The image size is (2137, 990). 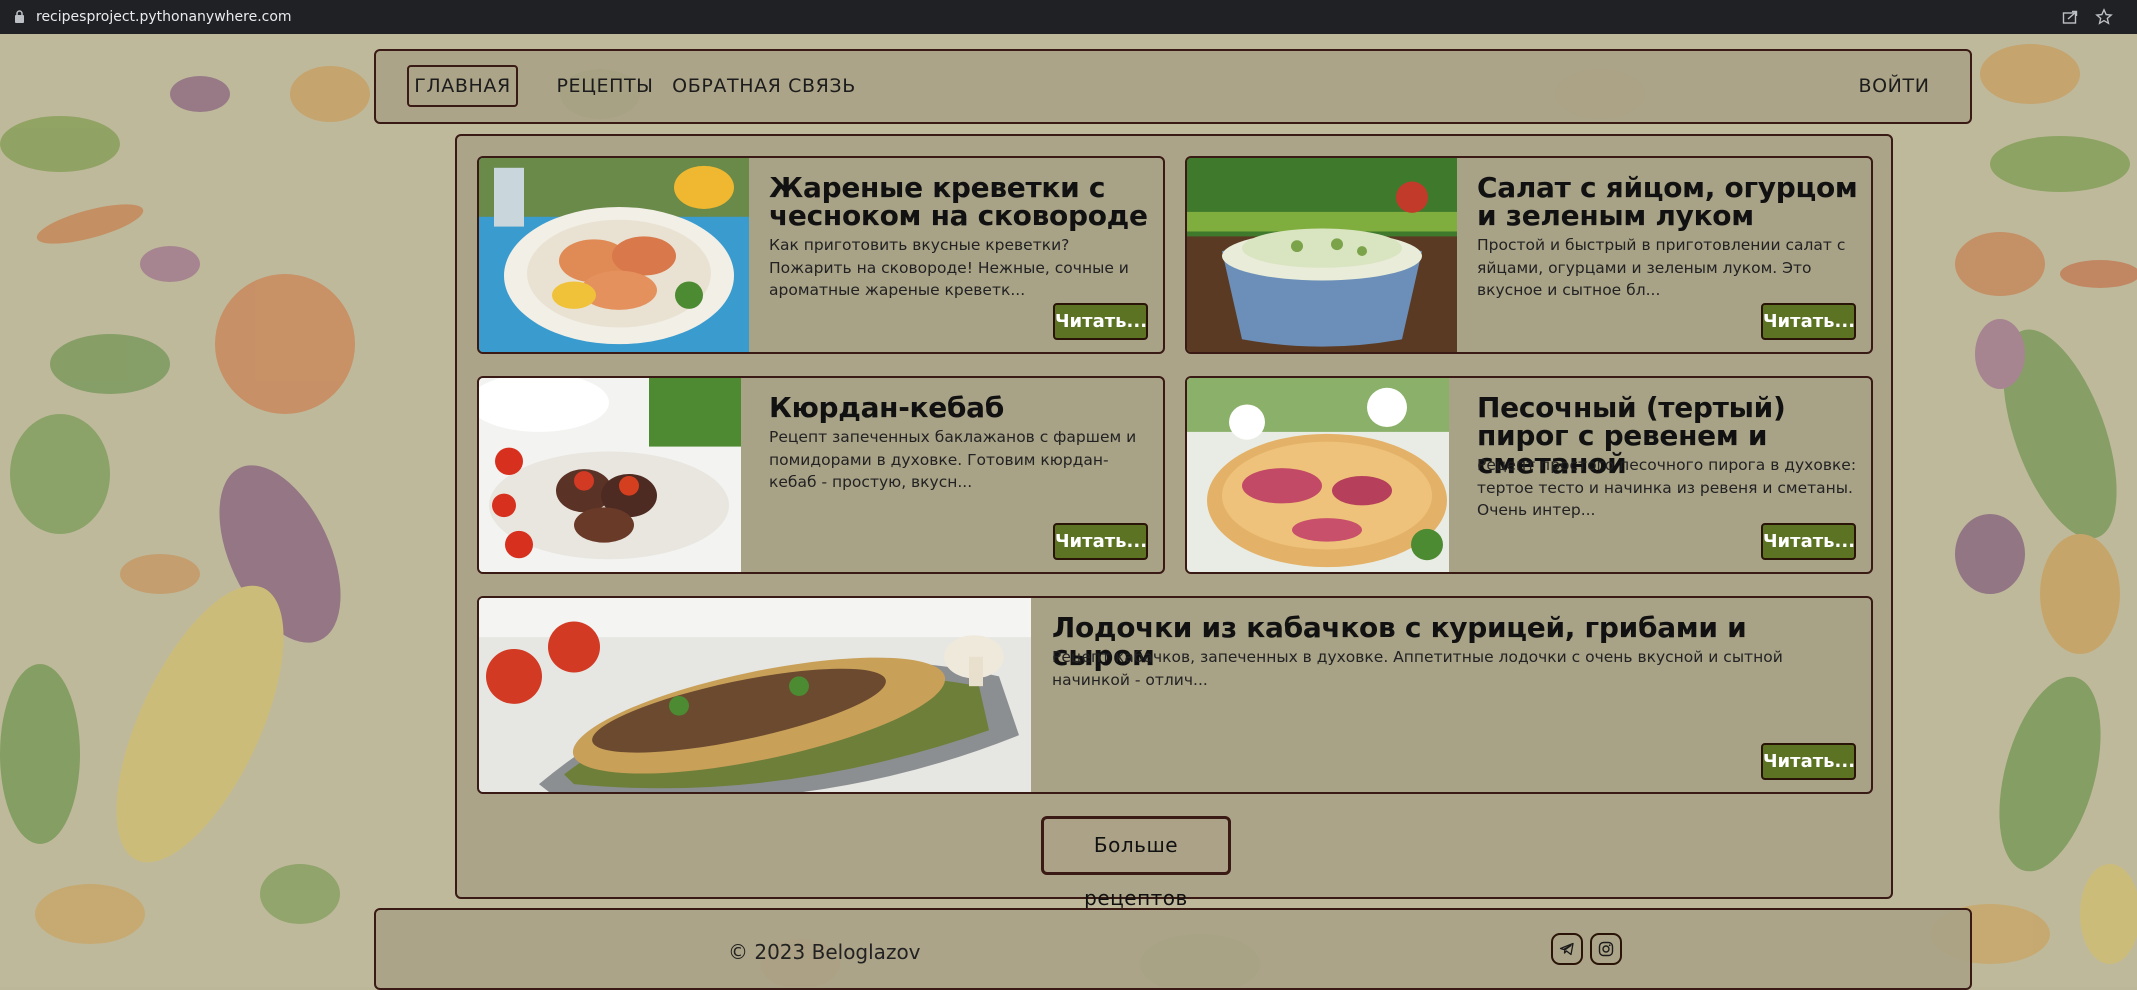 What do you see at coordinates (605, 86) in the screenshot?
I see `nav-recipes-link: РЕЦЕПТЫ` at bounding box center [605, 86].